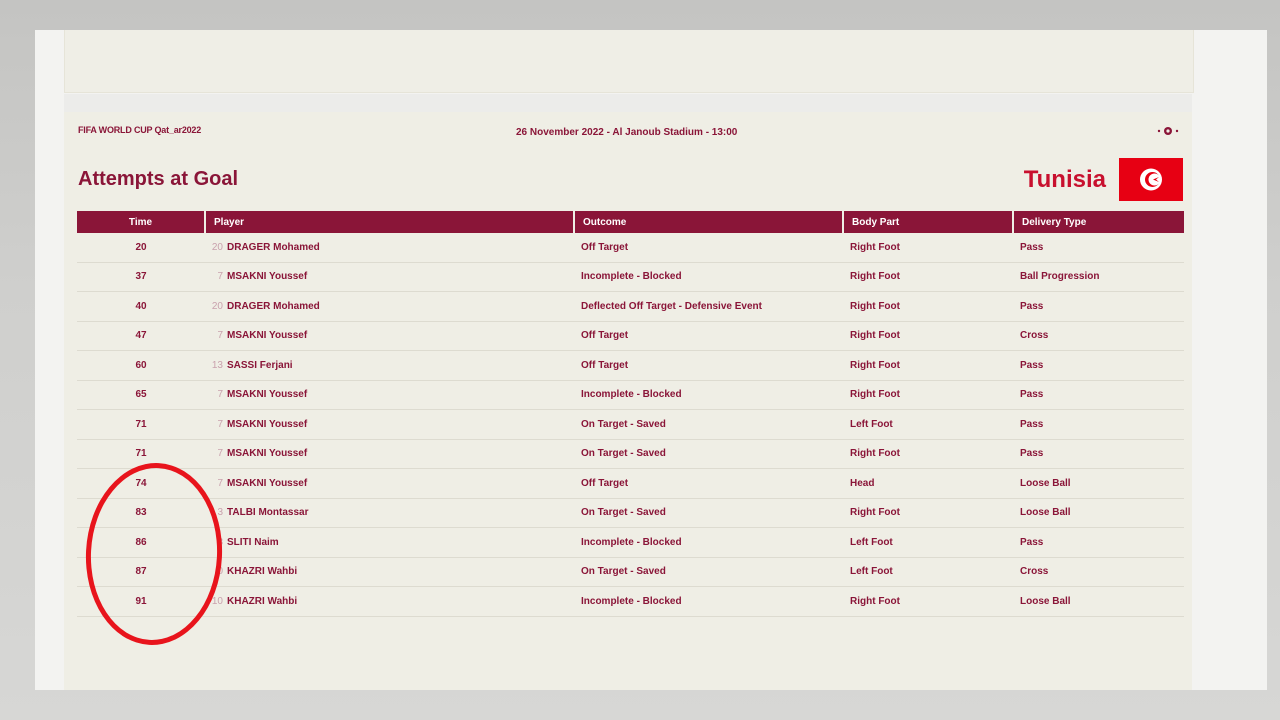 The width and height of the screenshot is (1280, 720). What do you see at coordinates (1098, 277) in the screenshot?
I see `delivery-type-cell: Ball Progression` at bounding box center [1098, 277].